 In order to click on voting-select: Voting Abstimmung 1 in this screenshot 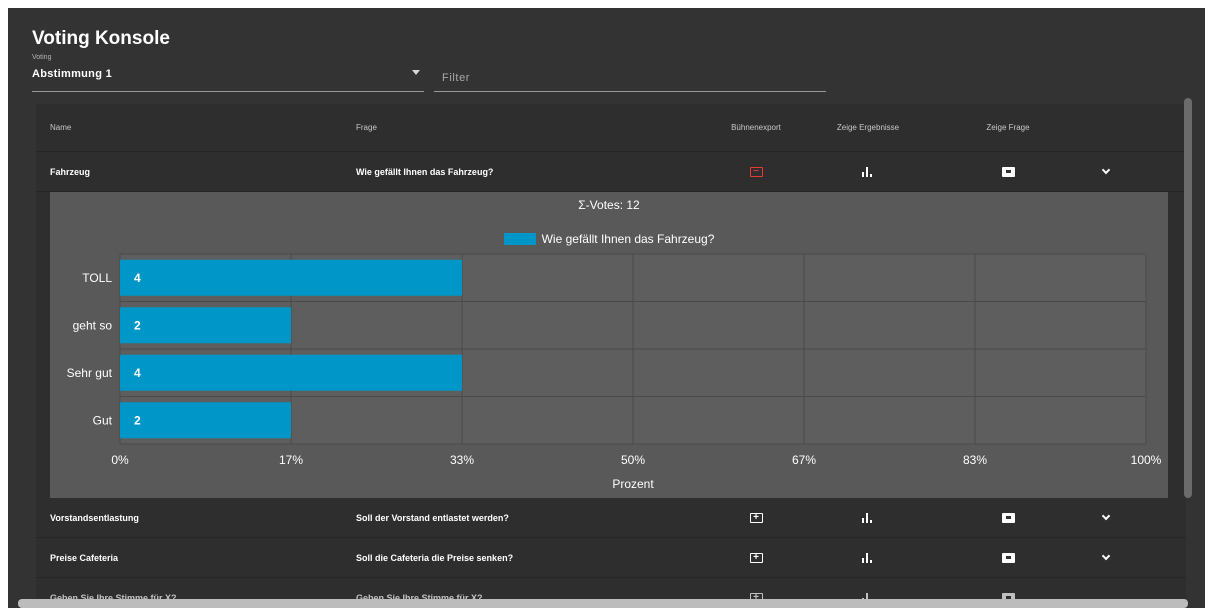, I will do `click(228, 72)`.